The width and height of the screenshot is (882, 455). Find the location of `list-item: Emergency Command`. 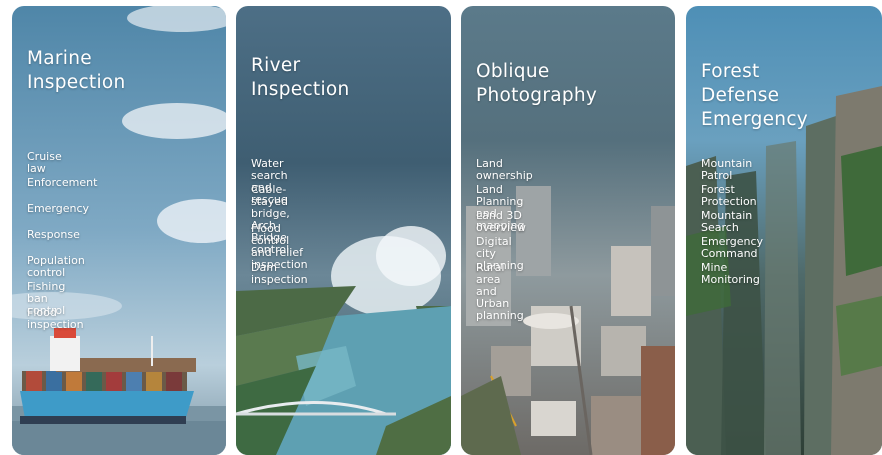

list-item: Emergency Command is located at coordinates (732, 247).